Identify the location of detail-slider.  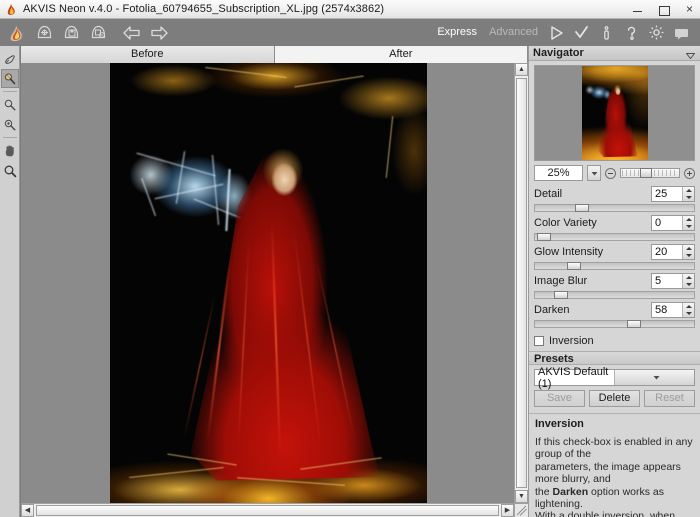
(614, 208).